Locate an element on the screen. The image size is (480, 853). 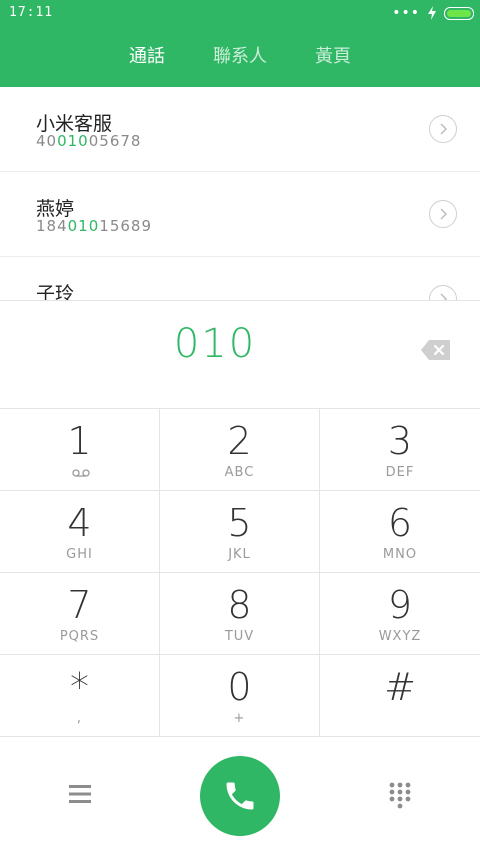
signal-dots-icon: ••• is located at coordinates (406, 13).